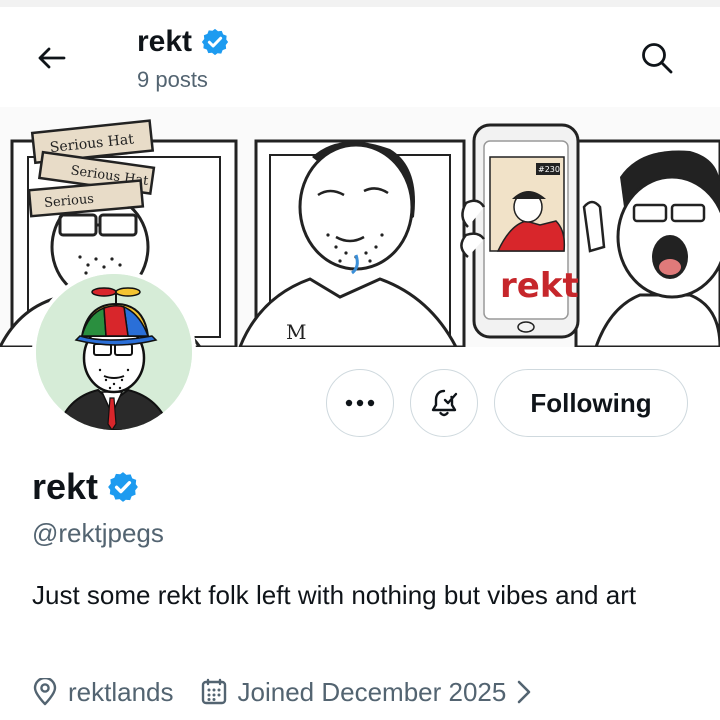  Describe the element at coordinates (539, 286) in the screenshot. I see `phone-brand: rekt` at that location.